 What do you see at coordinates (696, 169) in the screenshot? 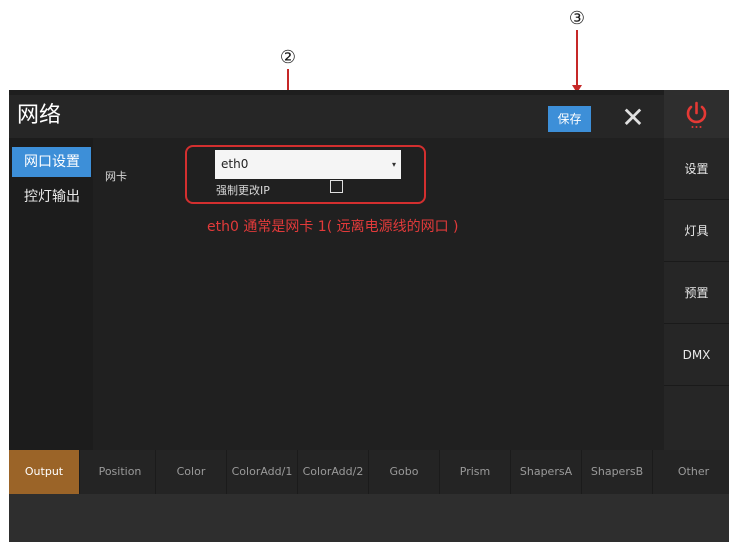
I see `right-menu-item-settings: 设置` at bounding box center [696, 169].